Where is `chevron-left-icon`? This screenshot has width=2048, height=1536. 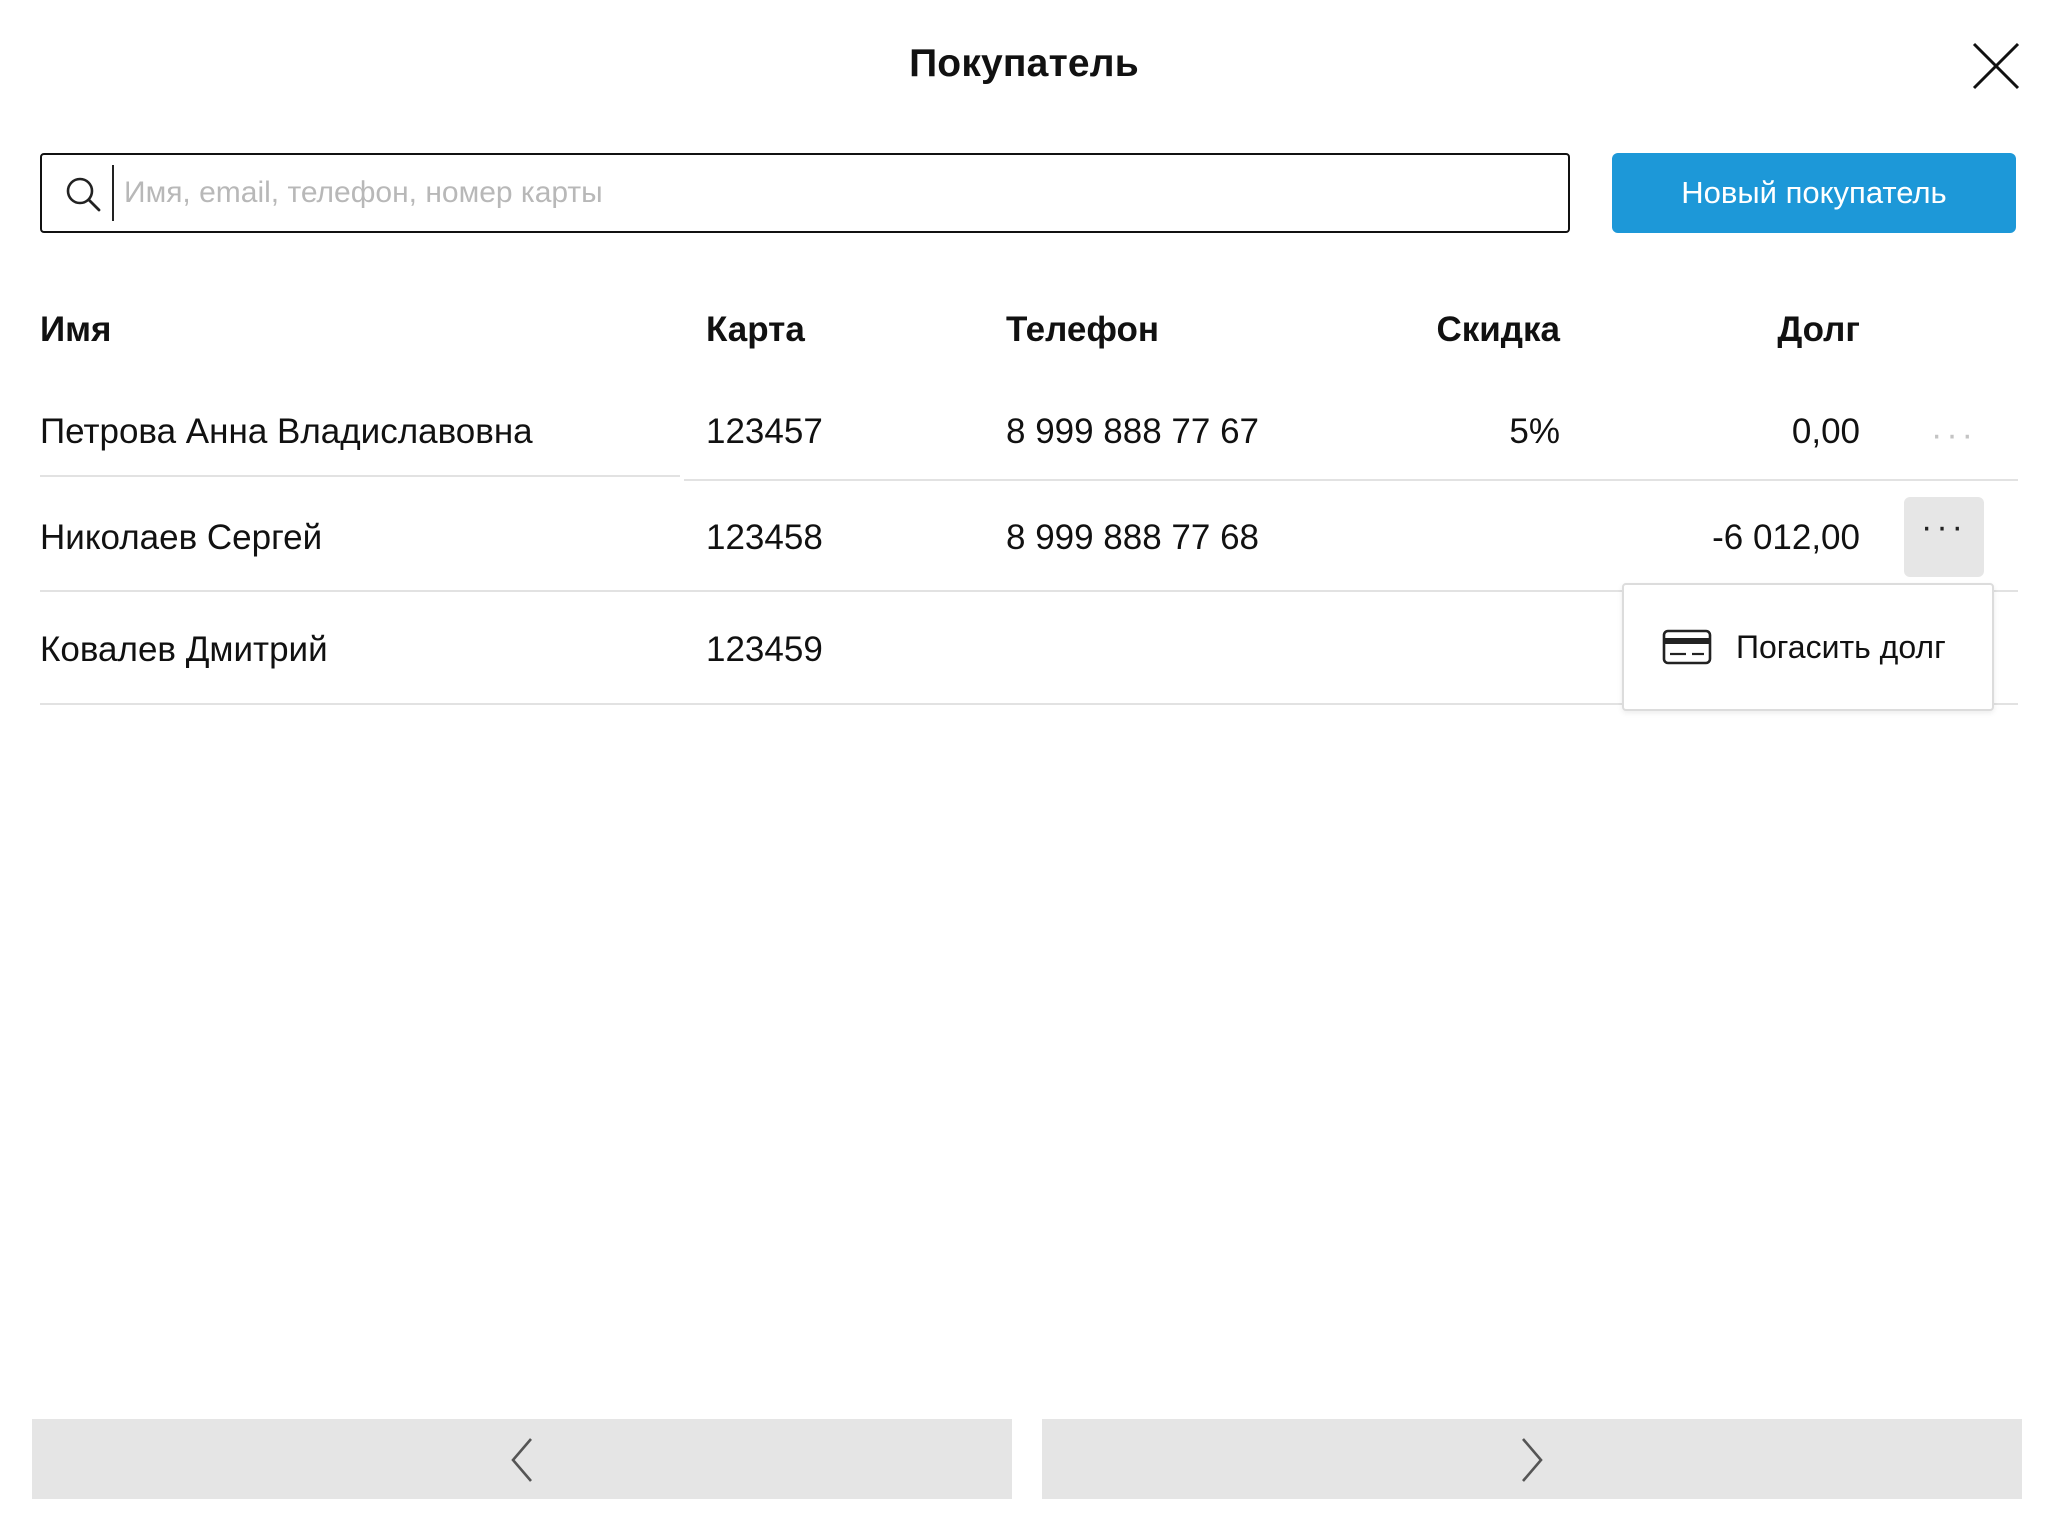 chevron-left-icon is located at coordinates (521, 1460).